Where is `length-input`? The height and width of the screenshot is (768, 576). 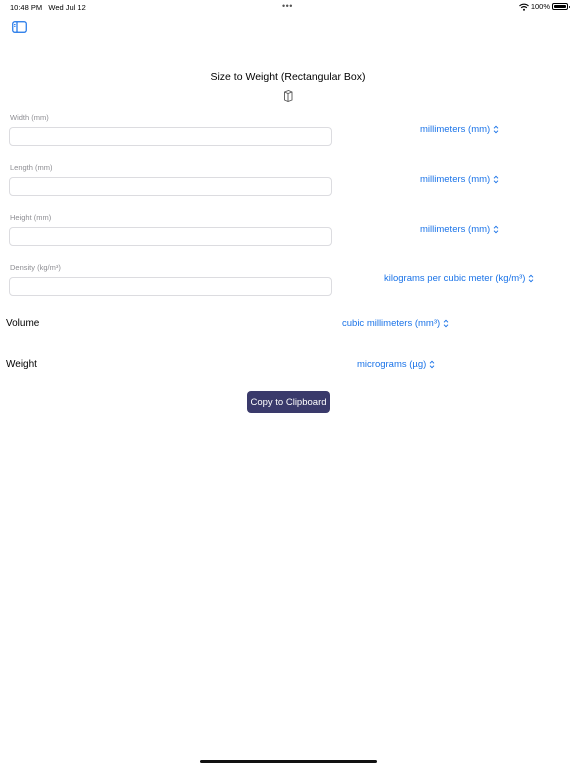 length-input is located at coordinates (170, 186).